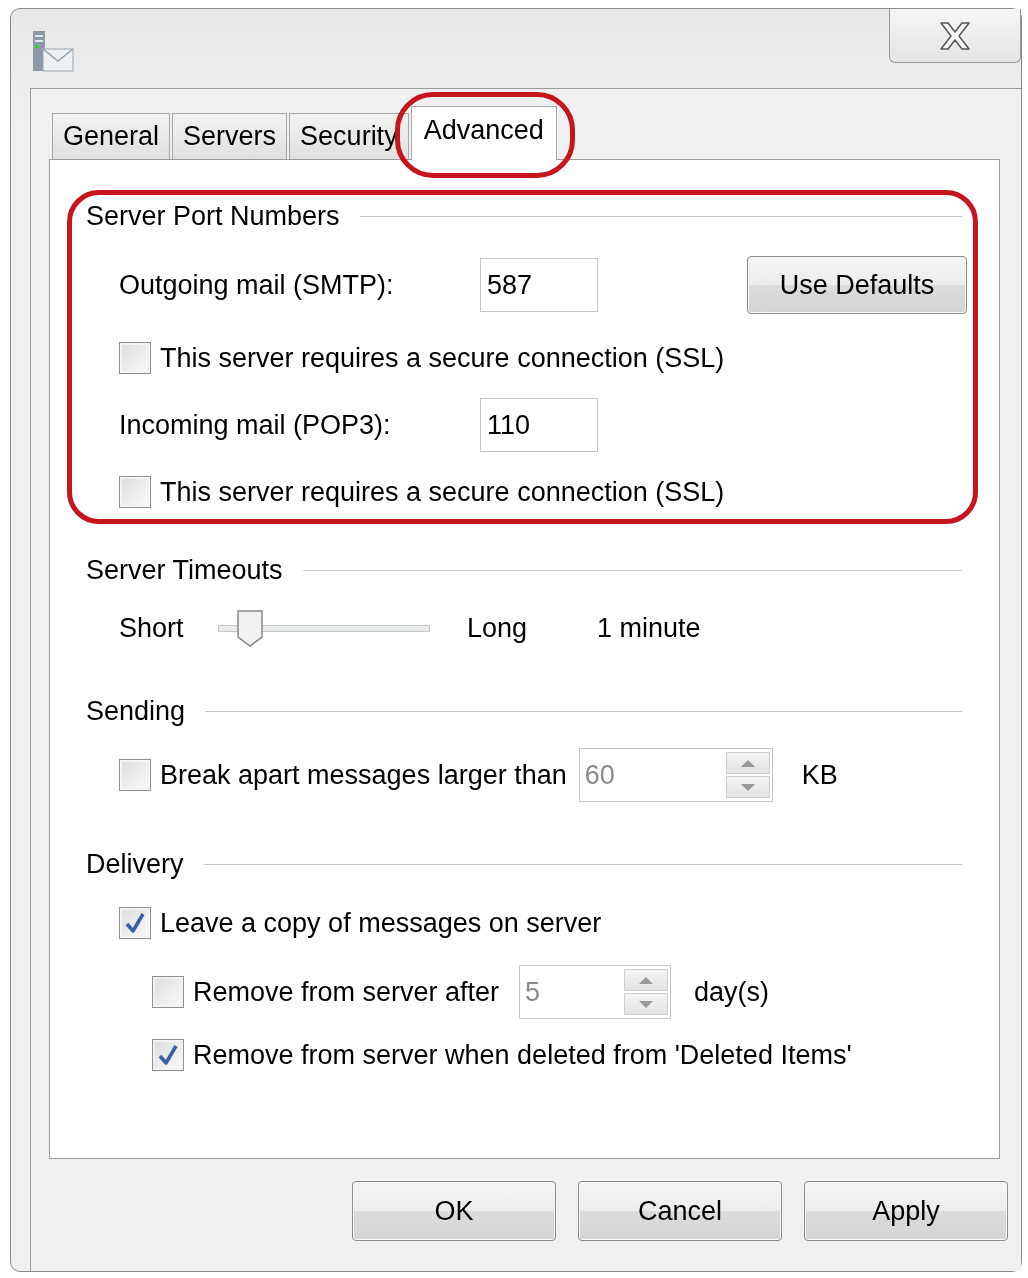 The height and width of the screenshot is (1278, 1028). I want to click on use-defaults-button: Use Defaults, so click(857, 285).